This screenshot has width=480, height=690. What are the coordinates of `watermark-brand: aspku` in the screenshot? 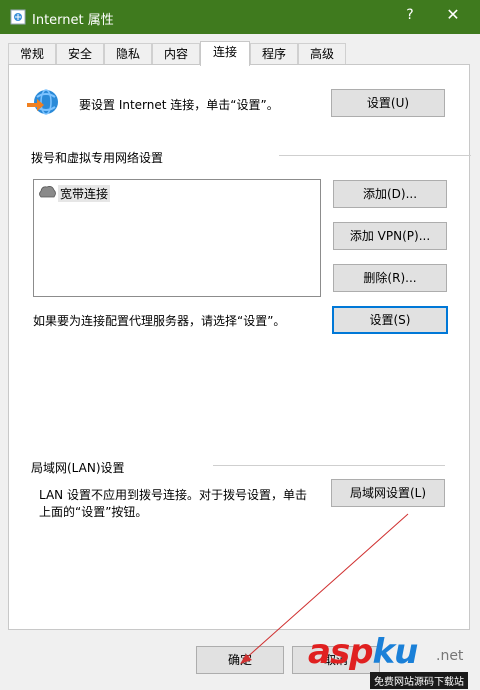 It's located at (363, 652).